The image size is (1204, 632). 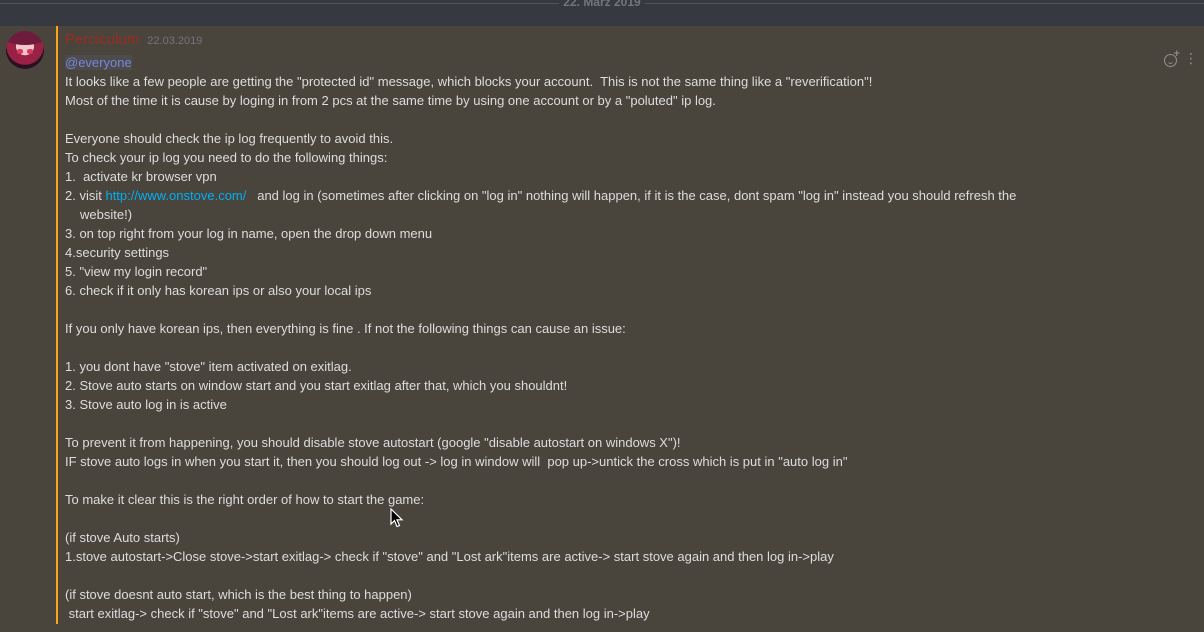 What do you see at coordinates (1177, 54) in the screenshot?
I see `plus-icon: +` at bounding box center [1177, 54].